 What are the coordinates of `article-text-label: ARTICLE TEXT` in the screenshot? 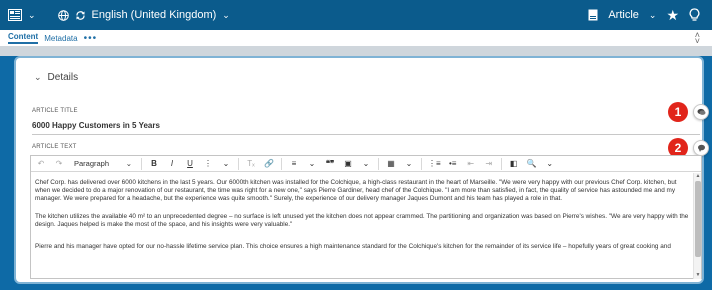 It's located at (54, 147).